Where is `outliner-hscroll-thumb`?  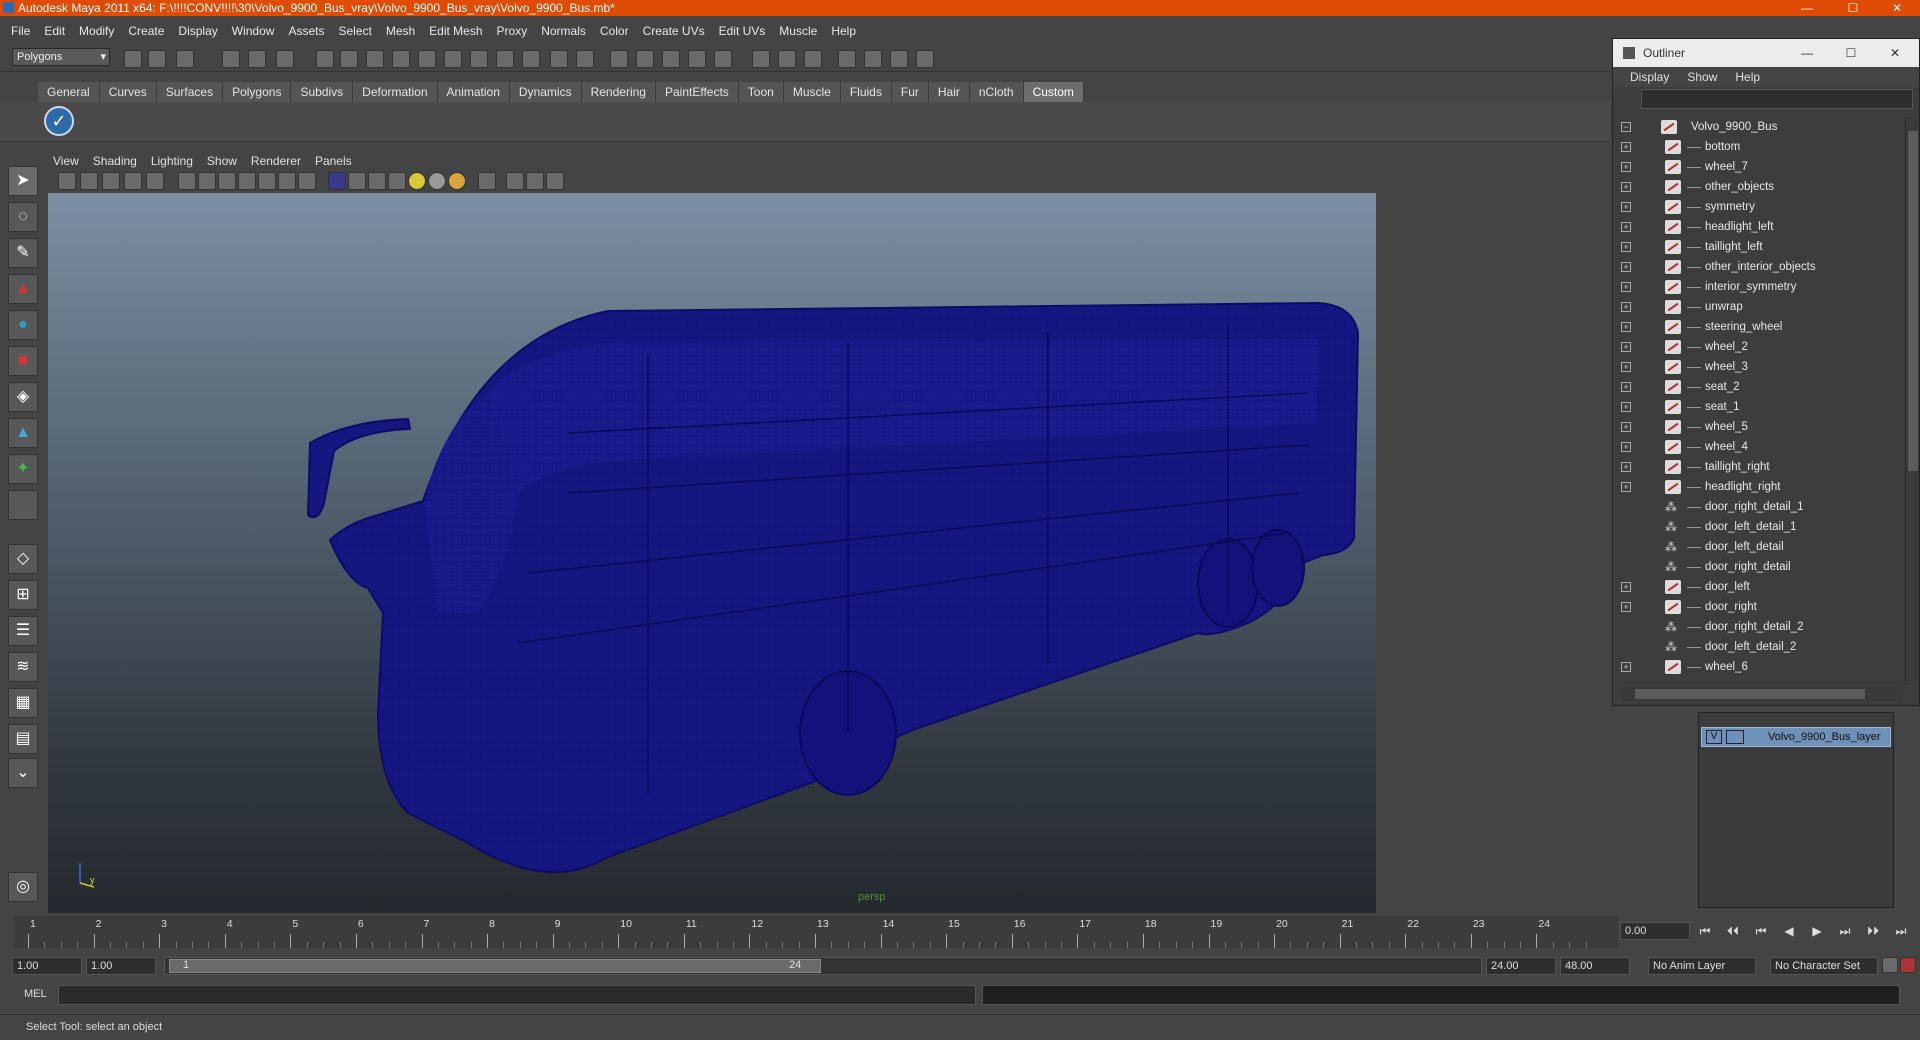
outliner-hscroll-thumb is located at coordinates (1750, 694).